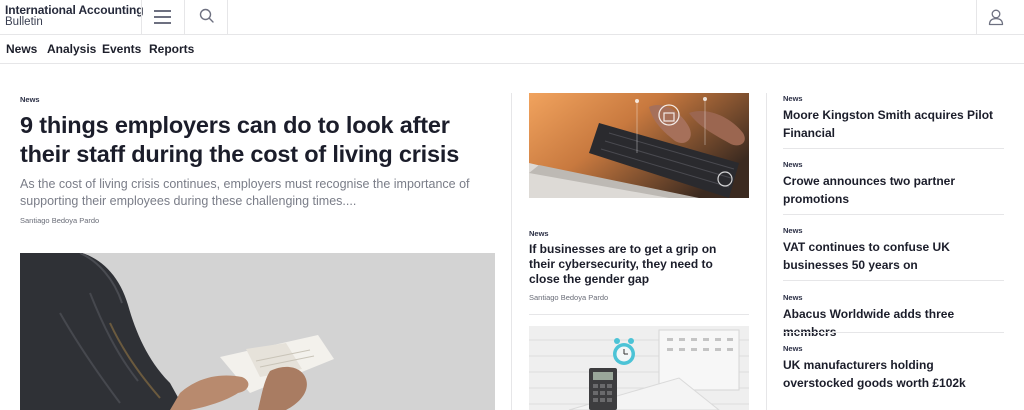  Describe the element at coordinates (71, 49) in the screenshot. I see `nav-item-analysis: Analysis` at that location.